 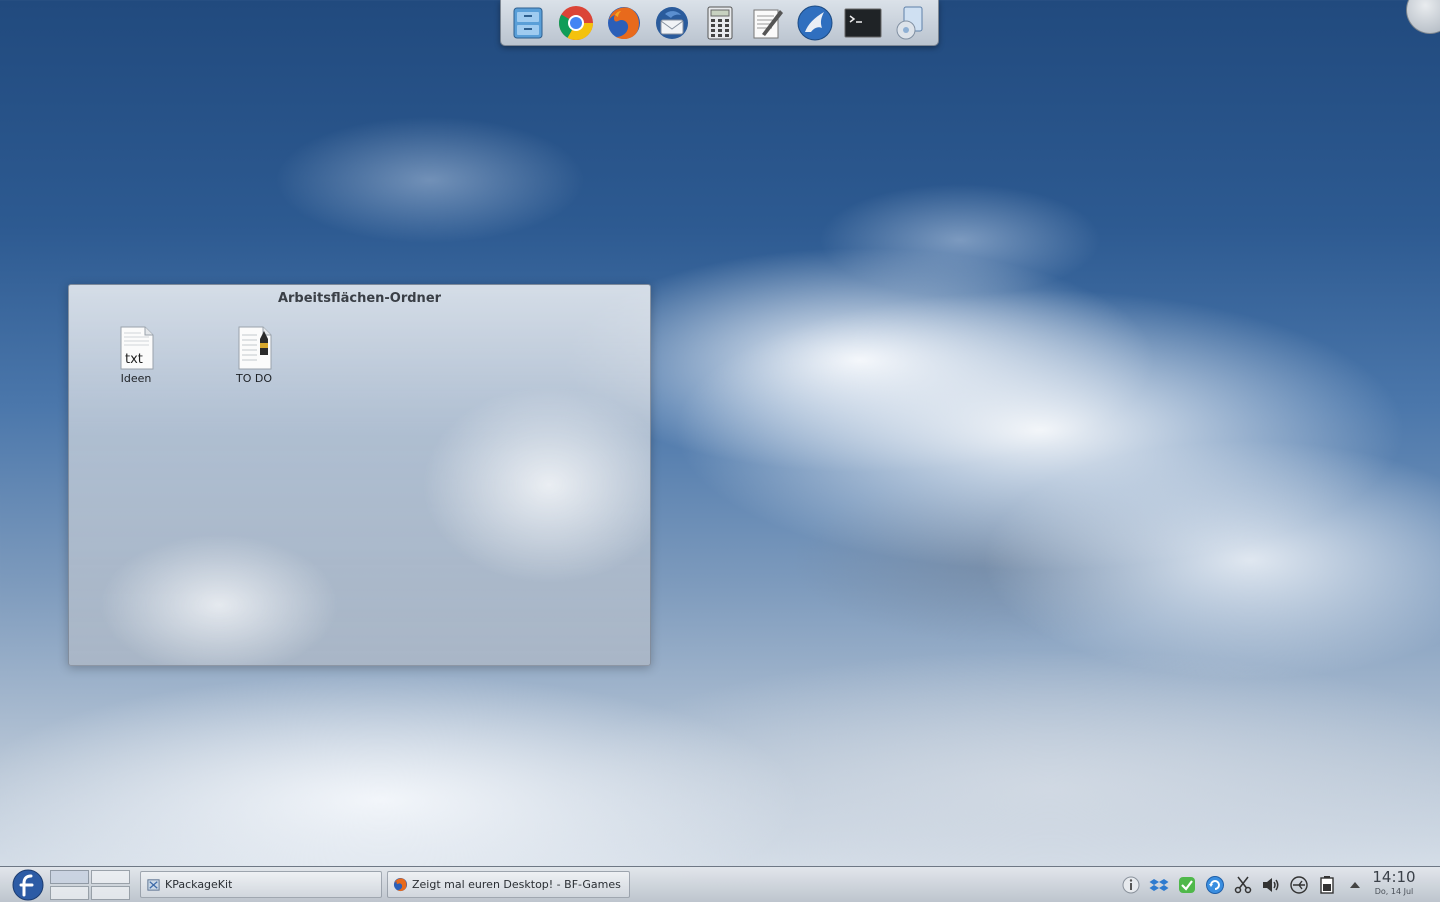 I want to click on music-player-launcher, so click(x=815, y=23).